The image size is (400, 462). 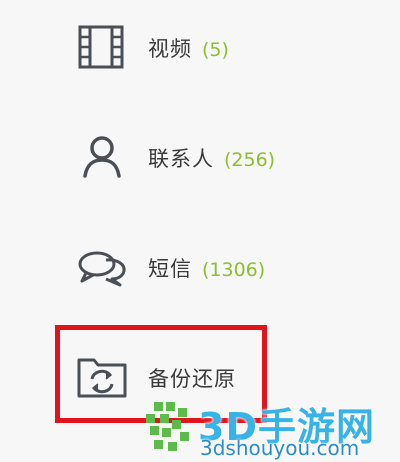 What do you see at coordinates (170, 49) in the screenshot?
I see `sidebar-item-label: 视频` at bounding box center [170, 49].